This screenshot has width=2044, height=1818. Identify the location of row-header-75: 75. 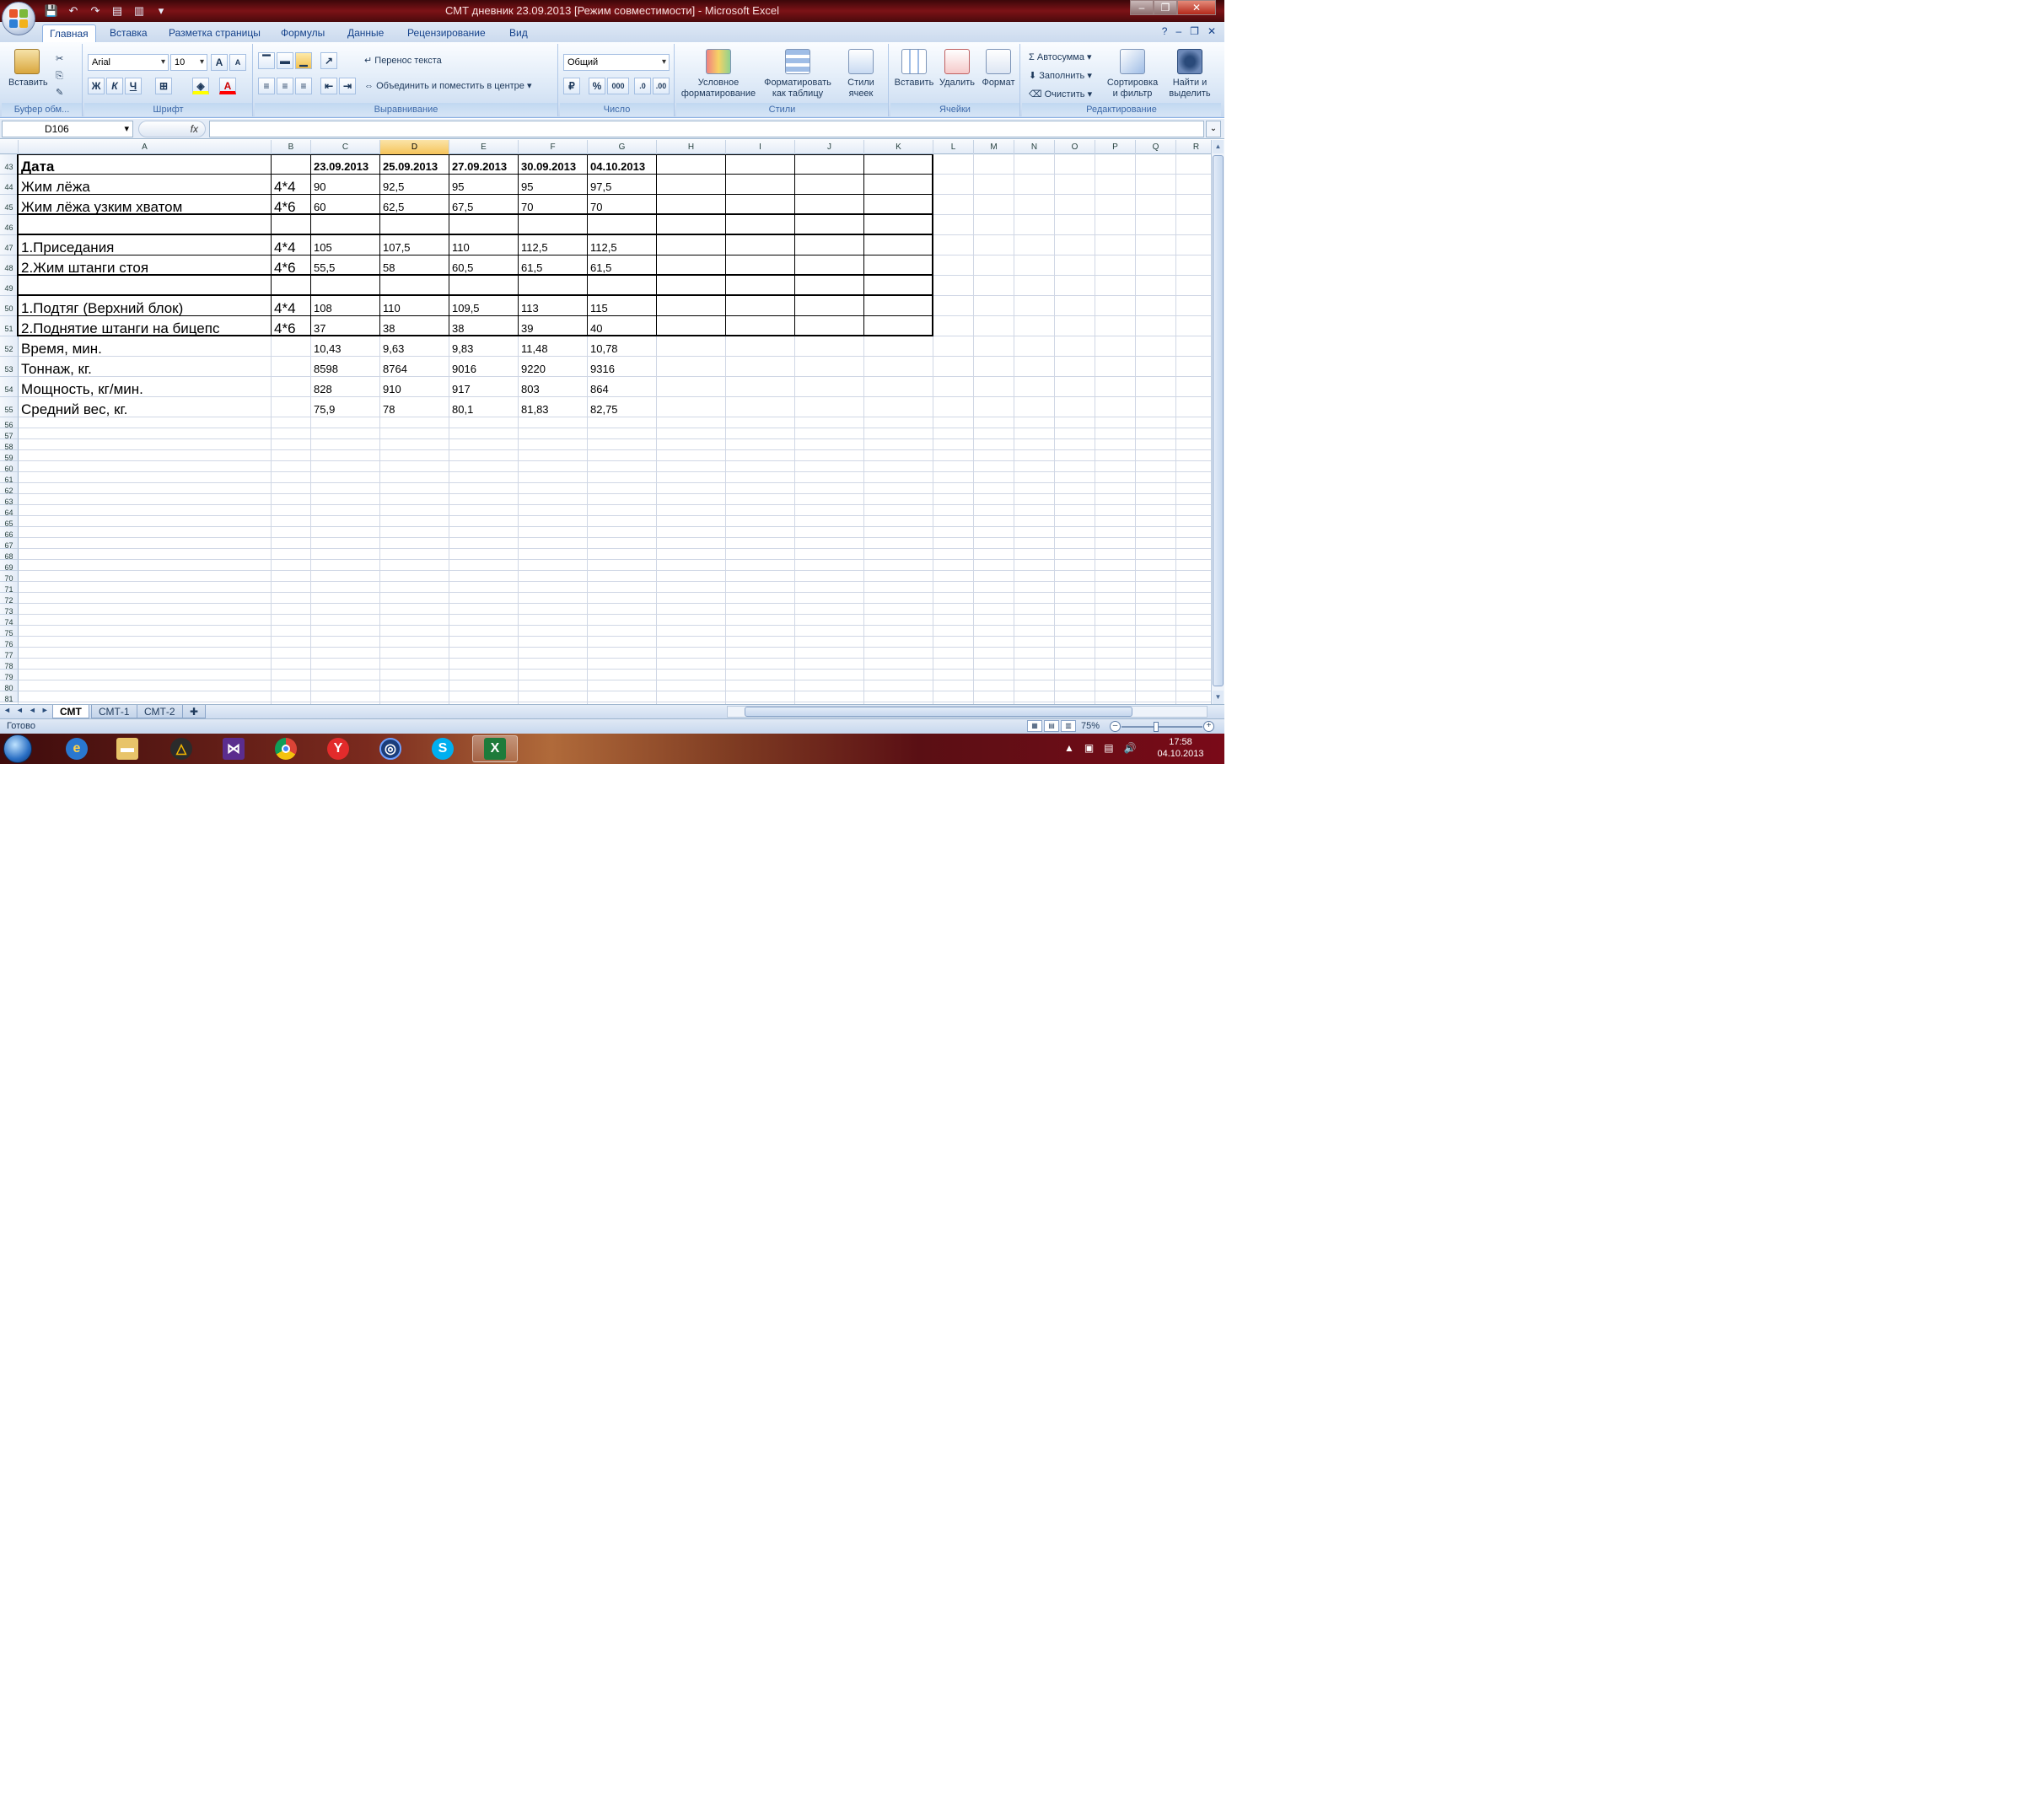
(9, 631).